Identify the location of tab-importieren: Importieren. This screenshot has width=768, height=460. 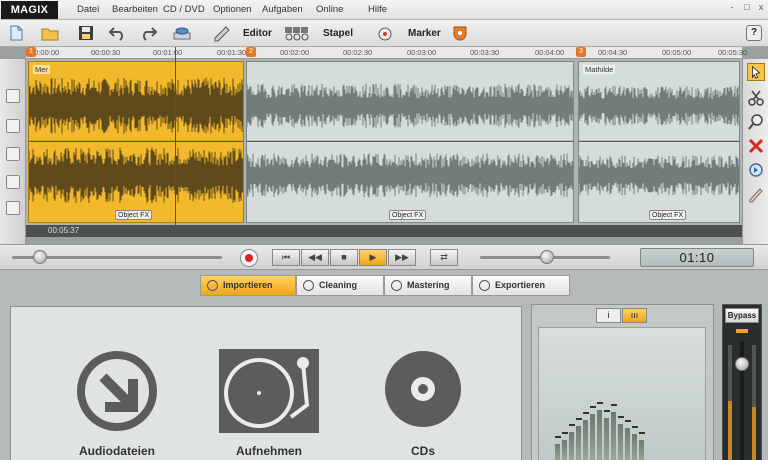
(248, 285).